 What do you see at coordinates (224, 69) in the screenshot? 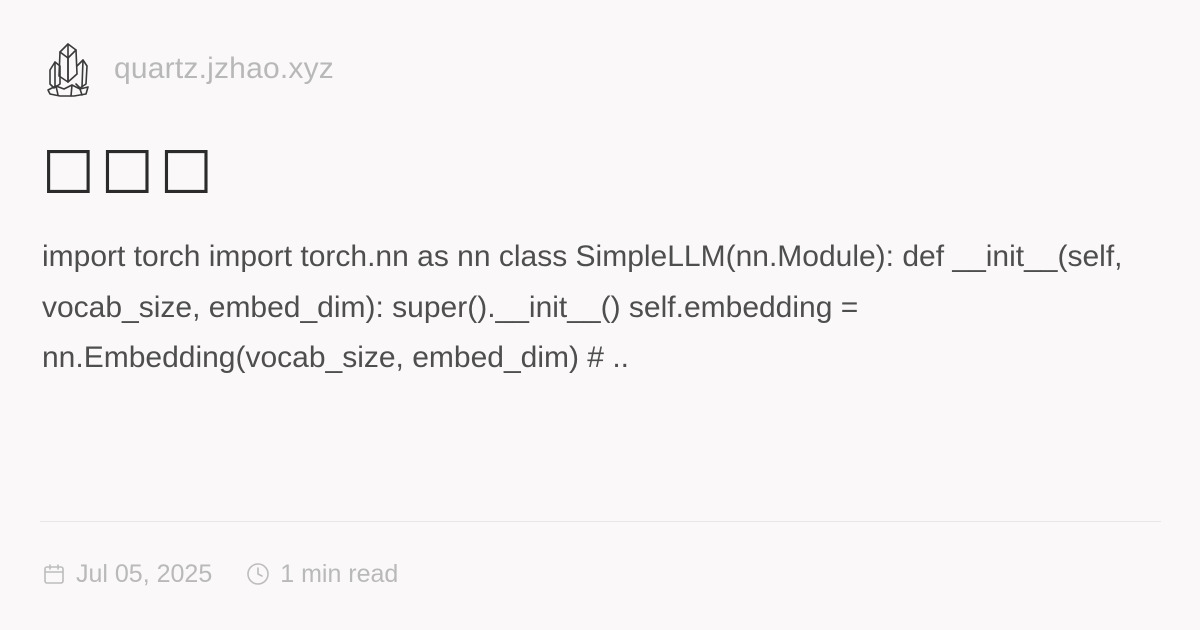
I see `site-name: quartz.jzhao.xyz` at bounding box center [224, 69].